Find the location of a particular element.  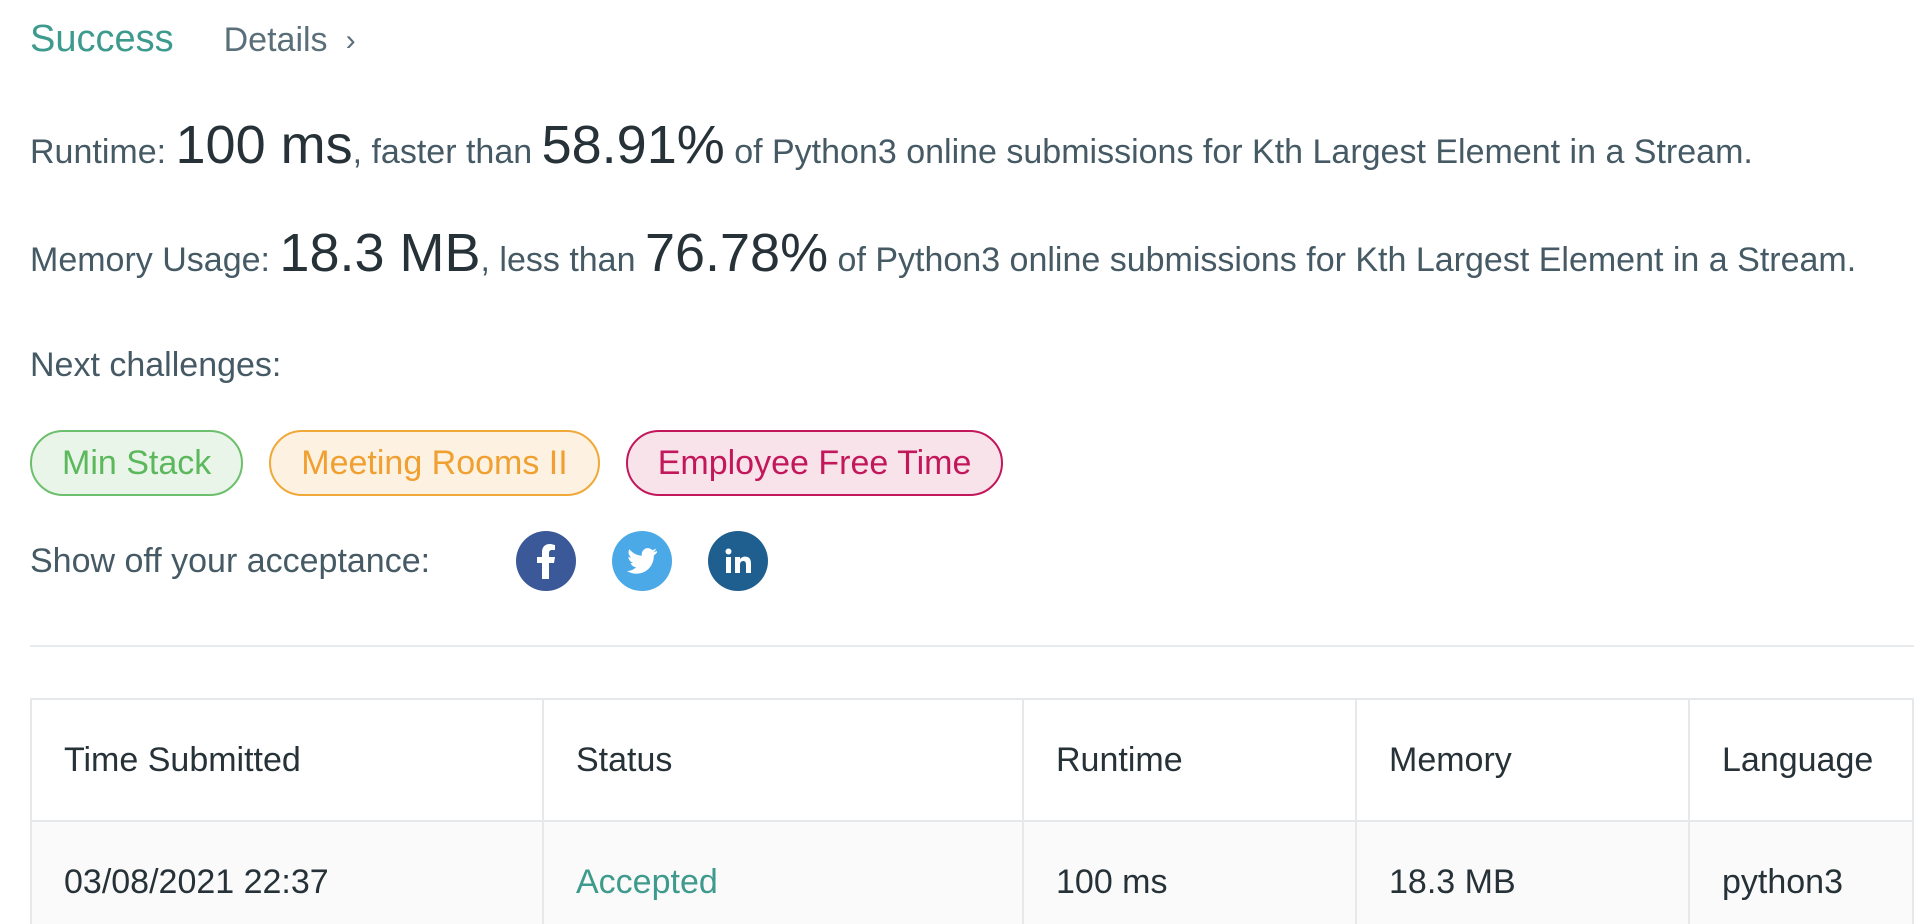

cell-status-accepted: Accepted is located at coordinates (783, 872).